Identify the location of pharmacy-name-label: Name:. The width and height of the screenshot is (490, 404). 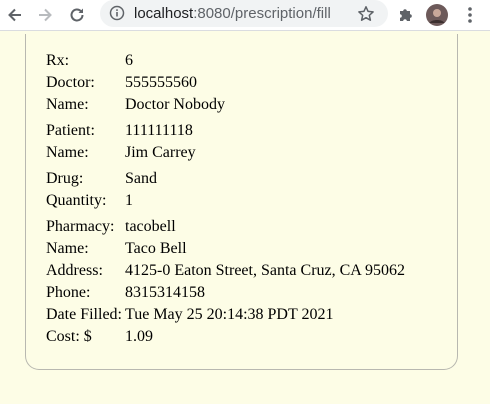
(67, 248).